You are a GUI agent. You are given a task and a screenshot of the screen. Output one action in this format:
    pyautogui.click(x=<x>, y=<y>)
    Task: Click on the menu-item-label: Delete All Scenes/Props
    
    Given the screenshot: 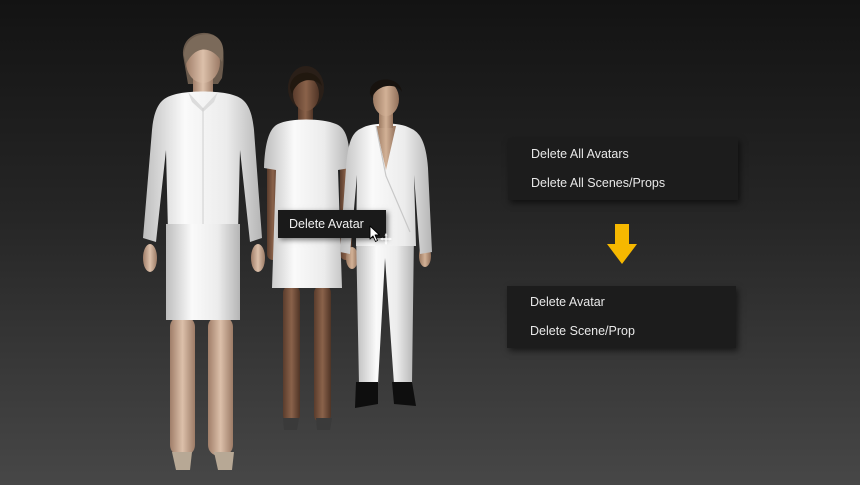 What is the action you would take?
    pyautogui.click(x=598, y=183)
    